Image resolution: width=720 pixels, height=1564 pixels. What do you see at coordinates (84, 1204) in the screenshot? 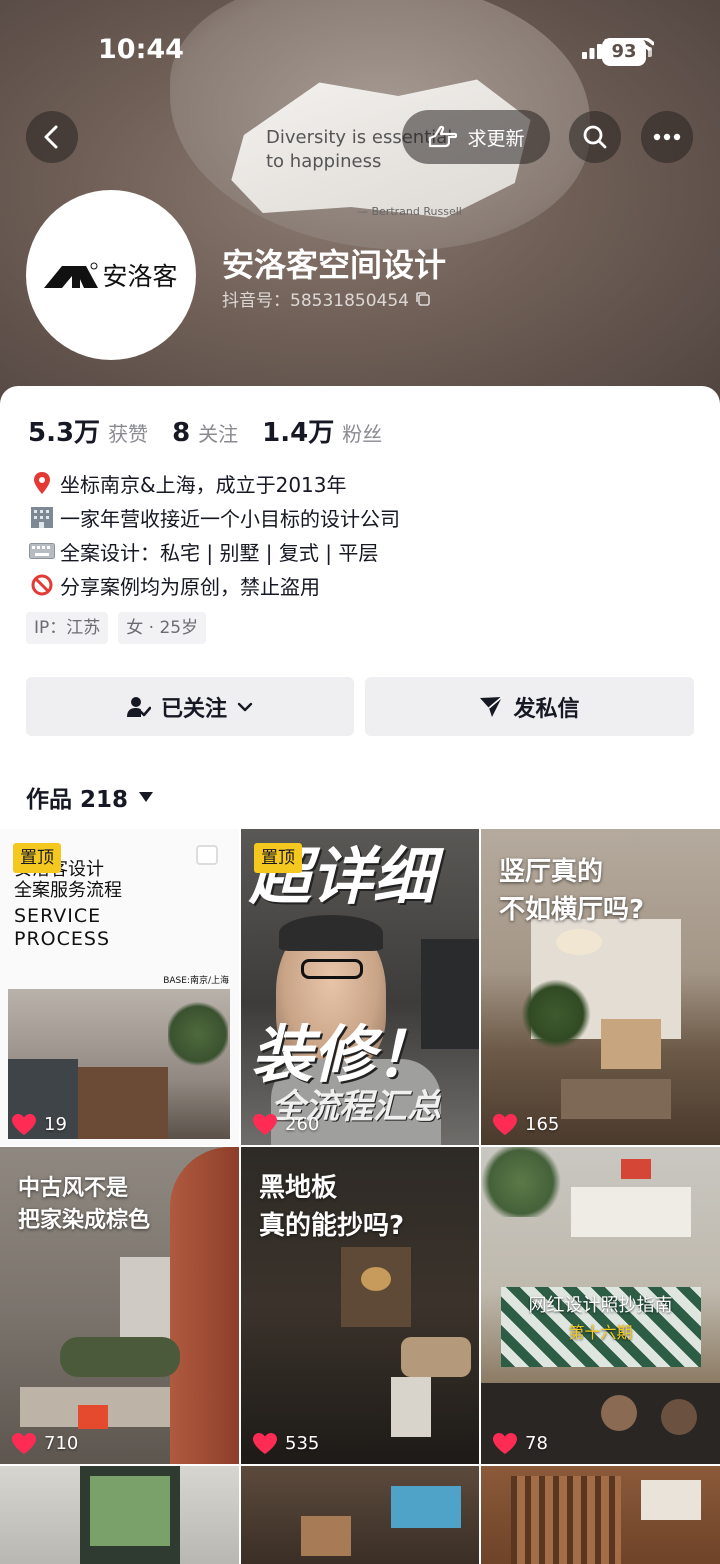
I see `post-title: 中古风不是 把家染成棕色` at bounding box center [84, 1204].